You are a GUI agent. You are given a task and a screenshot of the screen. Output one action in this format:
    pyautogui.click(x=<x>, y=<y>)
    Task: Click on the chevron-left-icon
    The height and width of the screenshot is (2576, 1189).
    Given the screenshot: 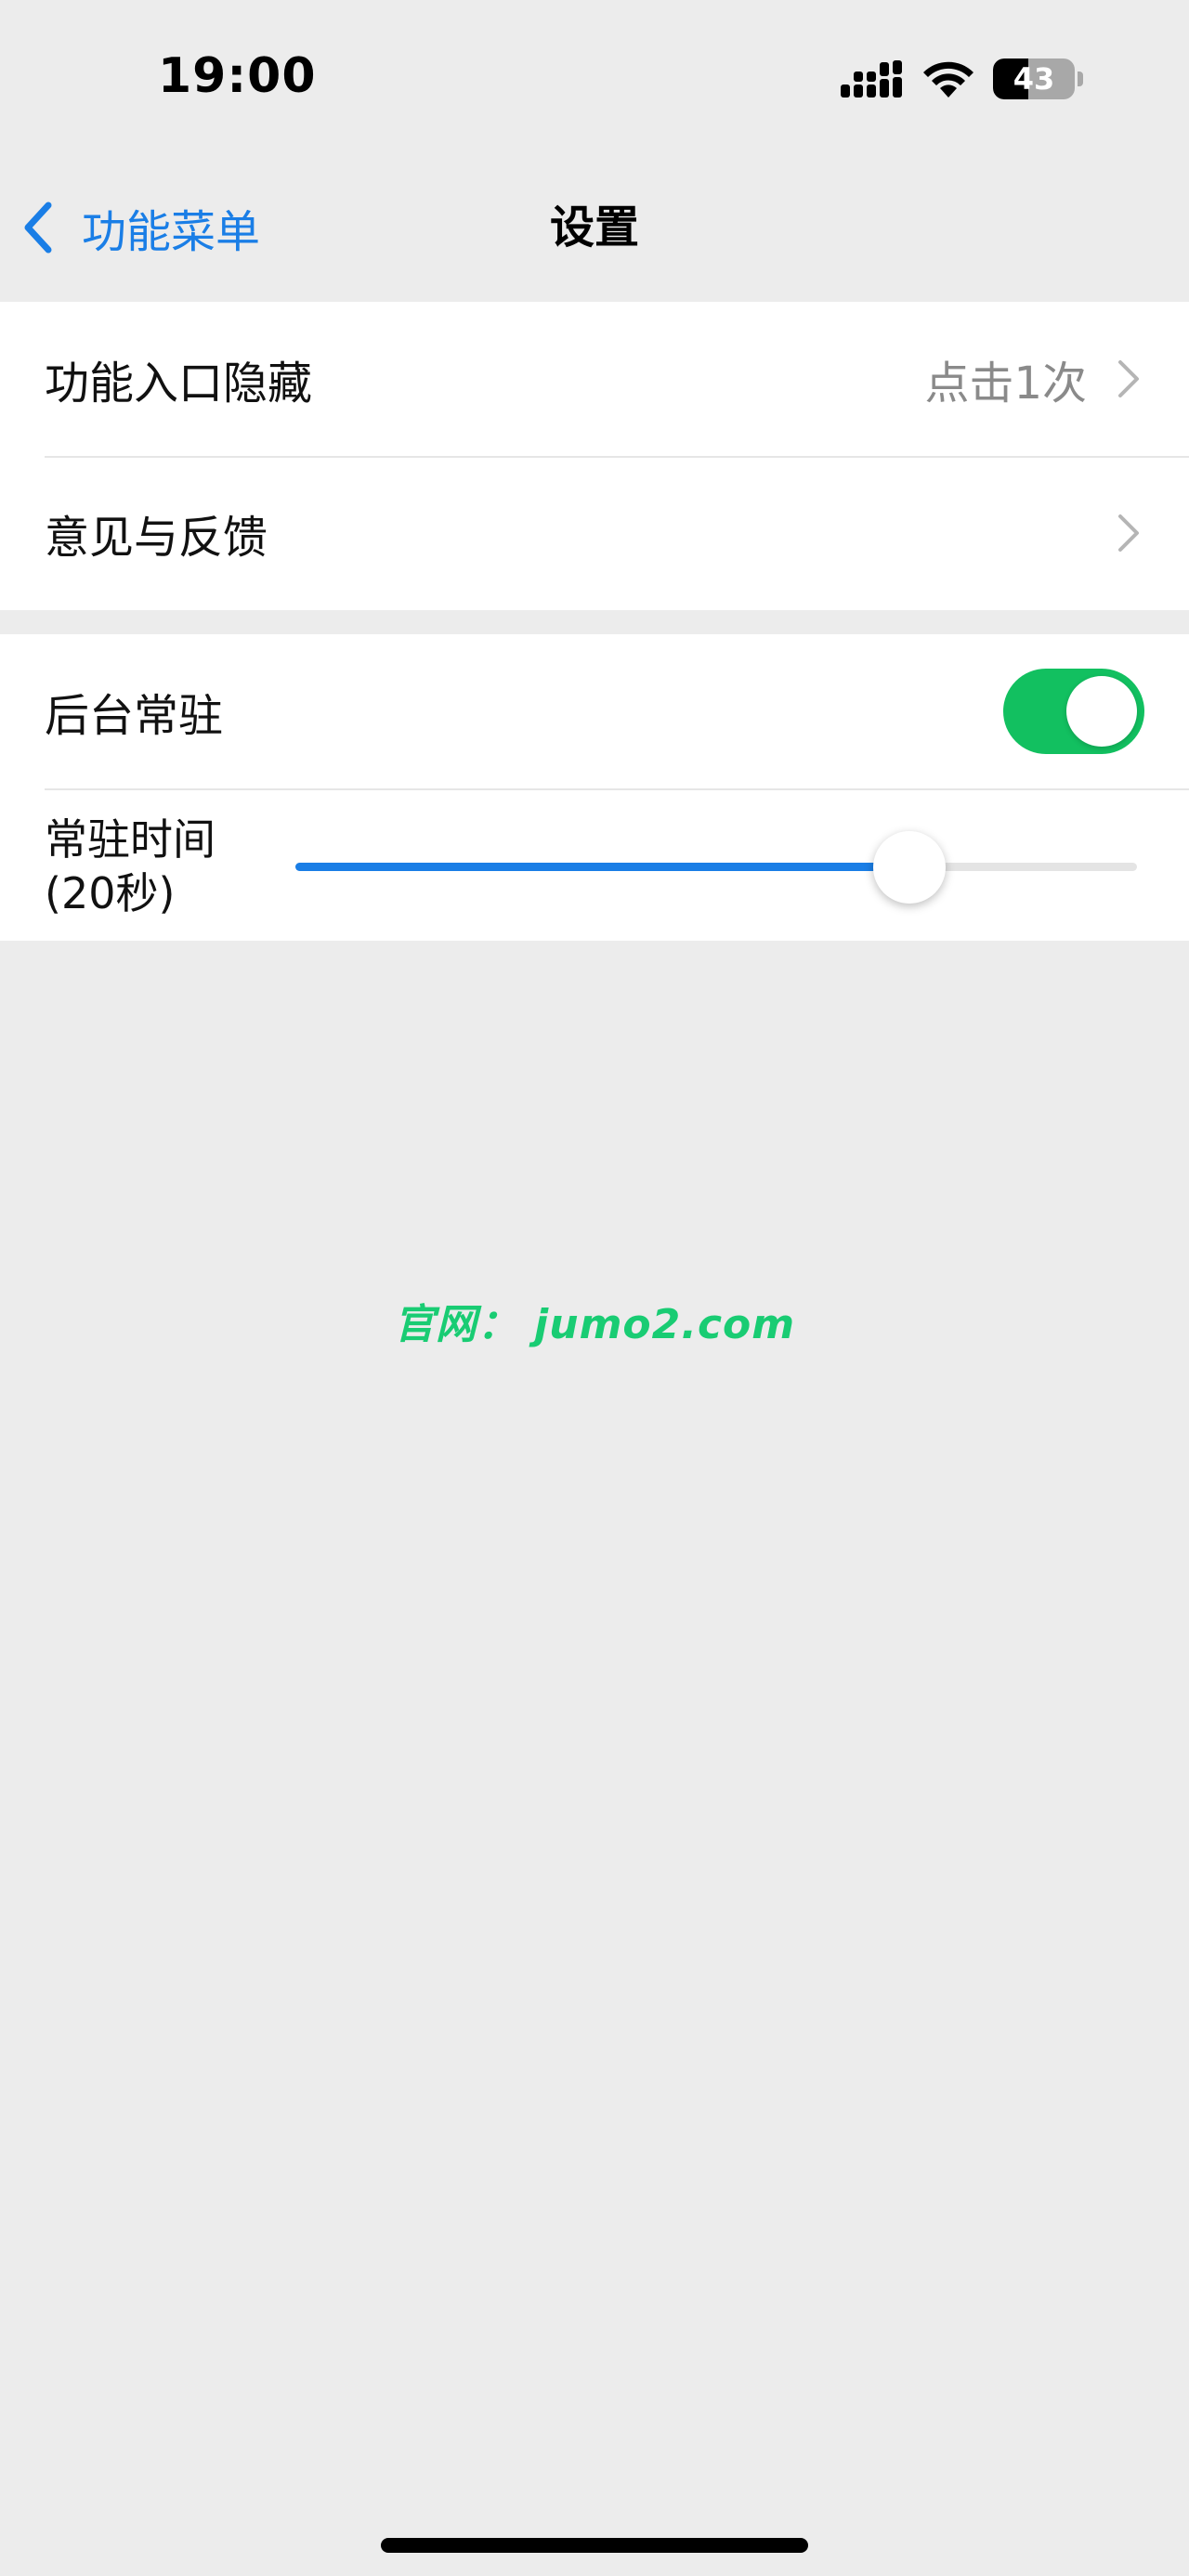 What is the action you would take?
    pyautogui.click(x=38, y=228)
    